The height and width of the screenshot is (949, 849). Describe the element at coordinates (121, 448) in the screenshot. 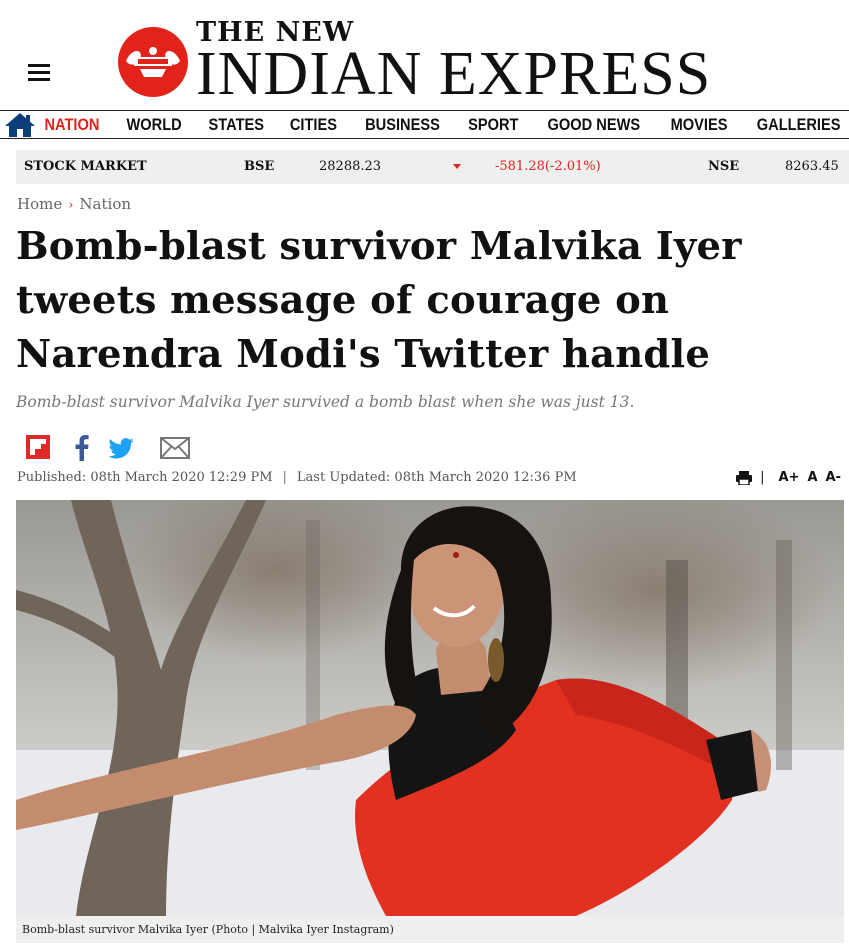

I see `twitter-icon` at that location.